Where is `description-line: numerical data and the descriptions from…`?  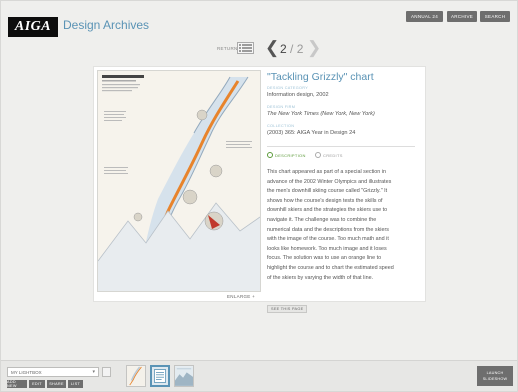 description-line: numerical data and the descriptions from… is located at coordinates (328, 229).